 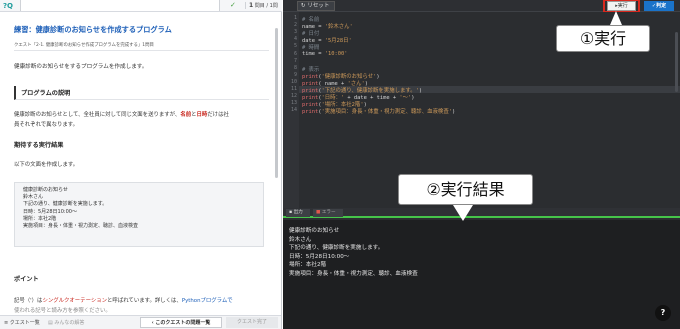 I want to click on quest-problems-label: このクエストの問題一覧, so click(x=183, y=323).